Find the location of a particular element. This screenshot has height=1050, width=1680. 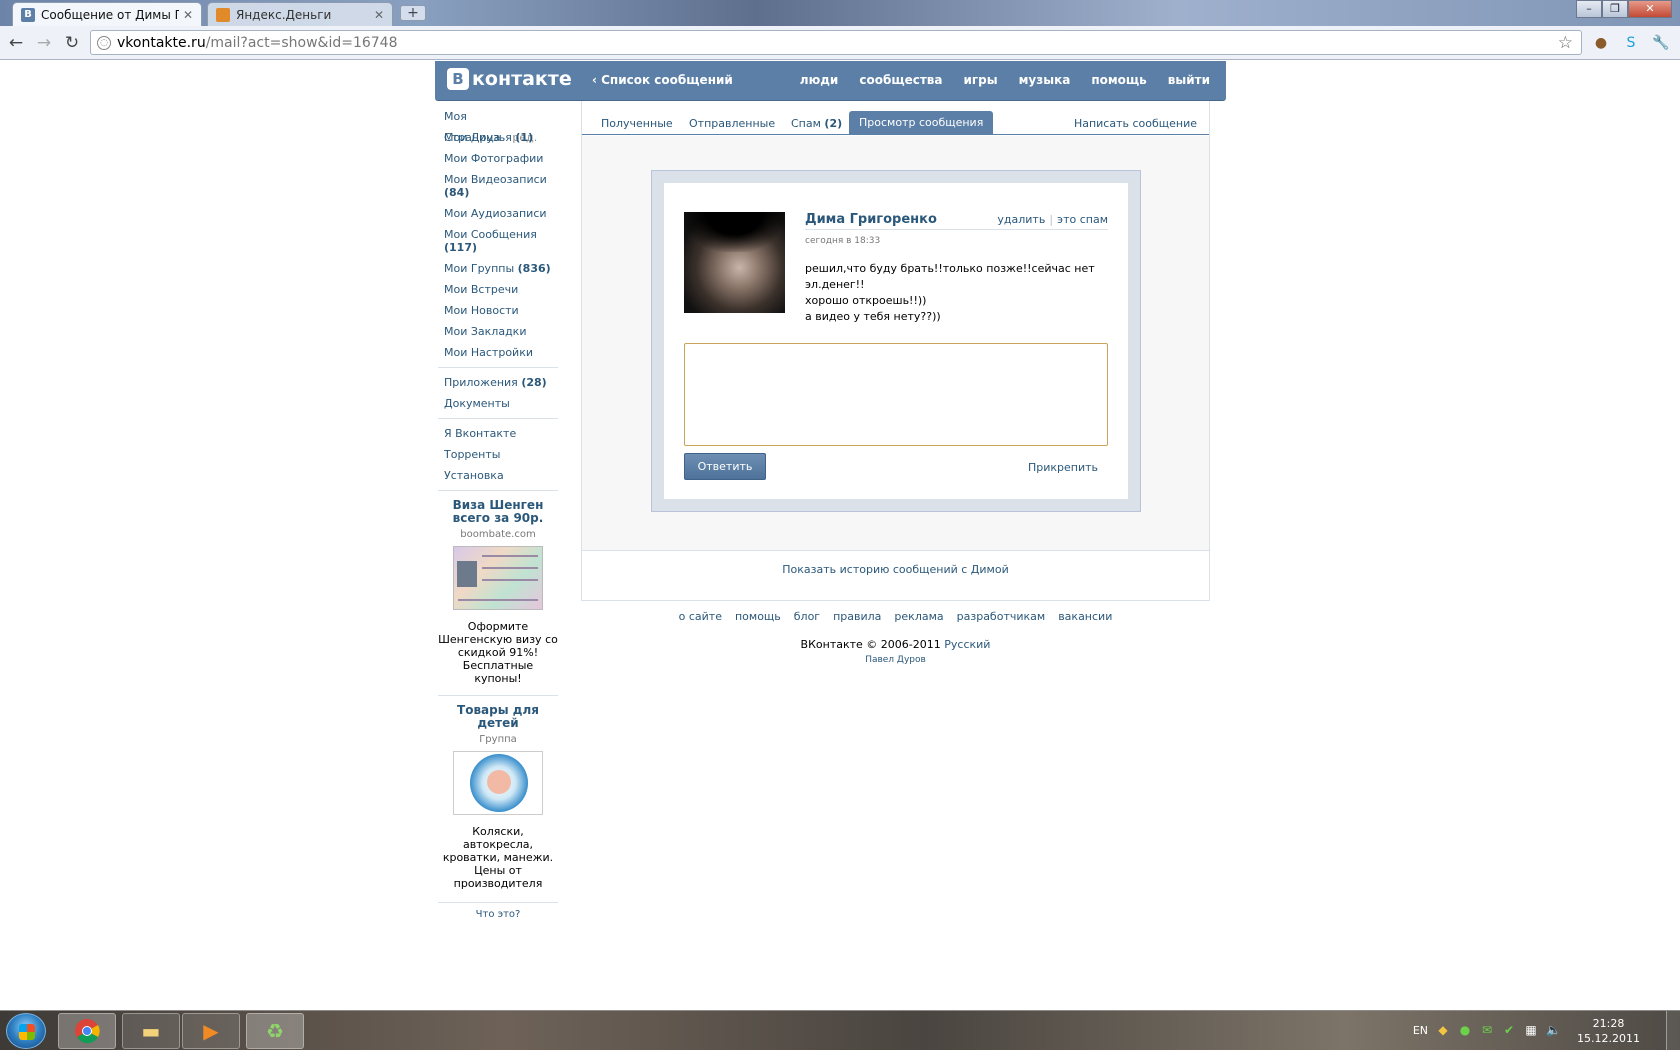

windows-logo-icon is located at coordinates (27, 1032).